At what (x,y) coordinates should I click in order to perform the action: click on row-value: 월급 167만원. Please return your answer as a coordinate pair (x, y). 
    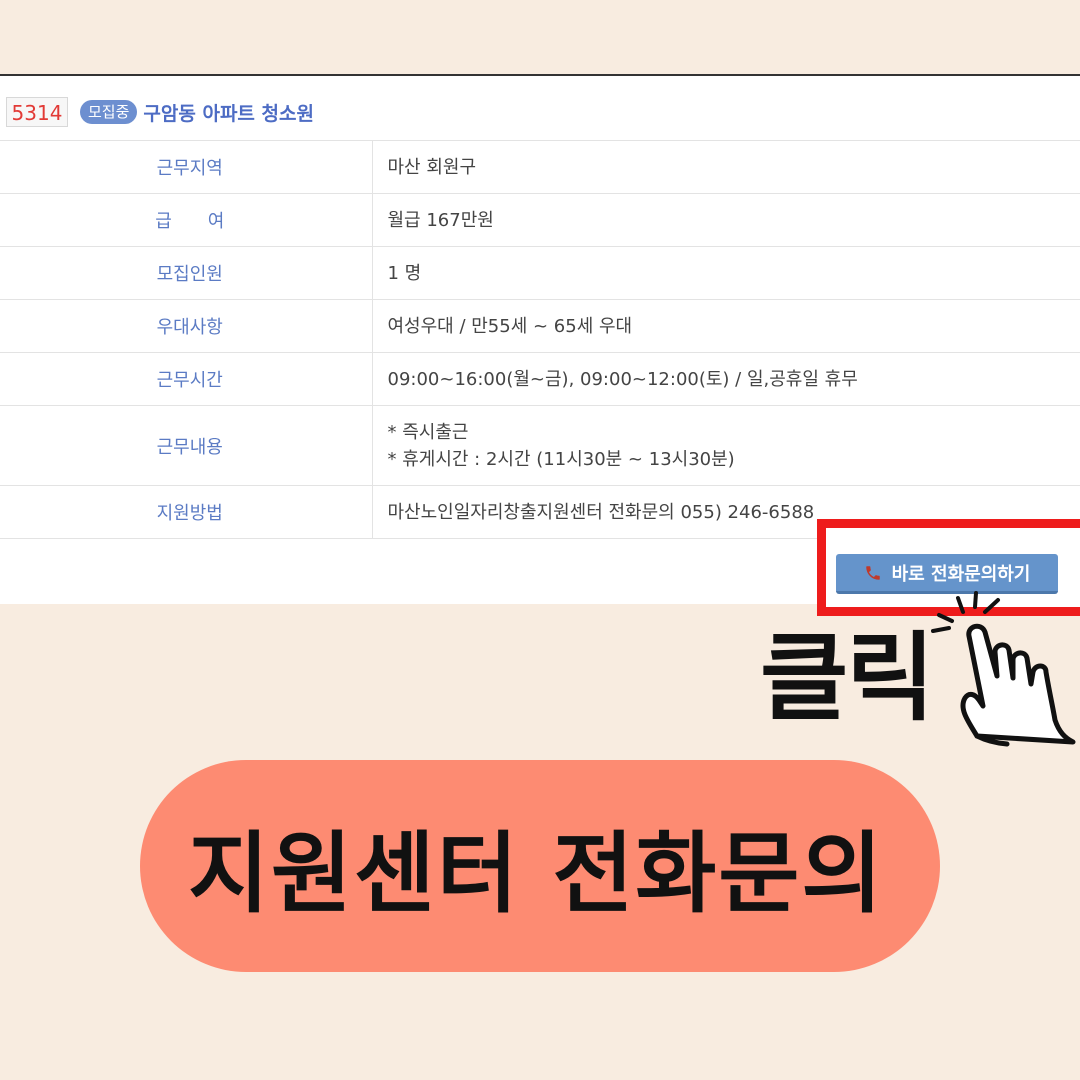
    Looking at the image, I should click on (440, 220).